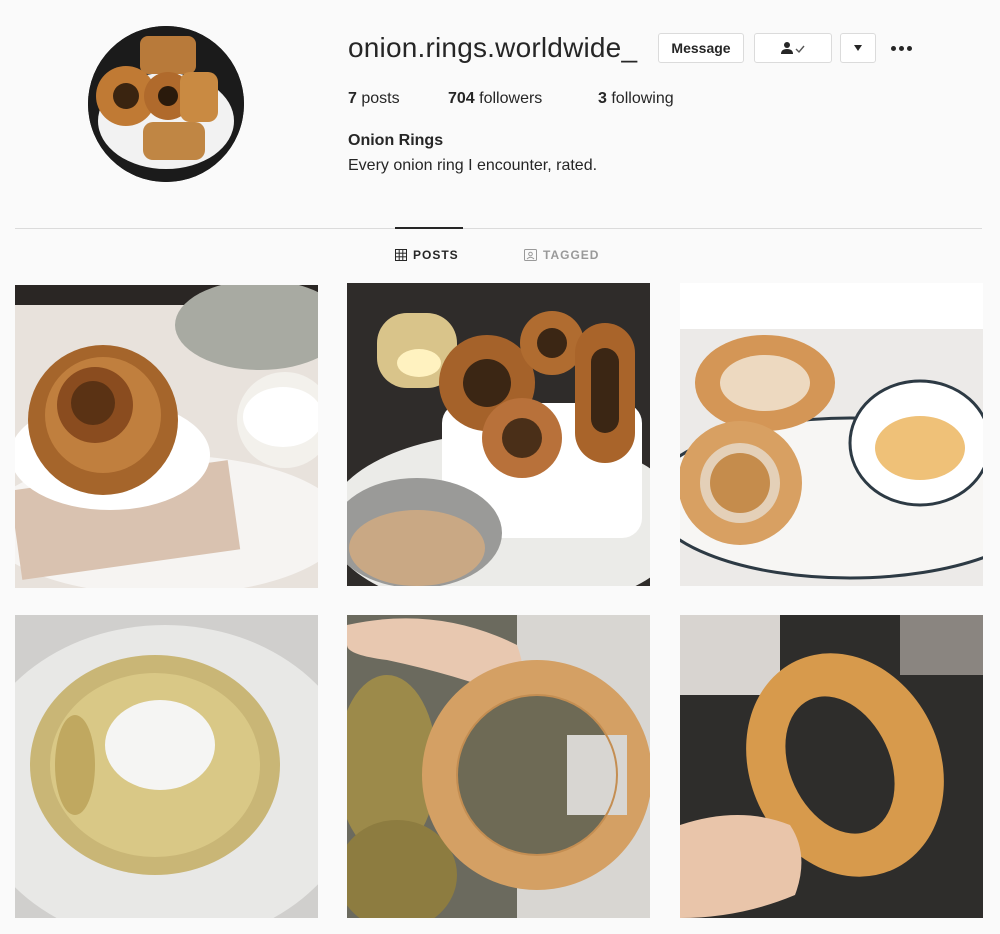  Describe the element at coordinates (571, 255) in the screenshot. I see `tab-tagged-label: TAGGED` at that location.